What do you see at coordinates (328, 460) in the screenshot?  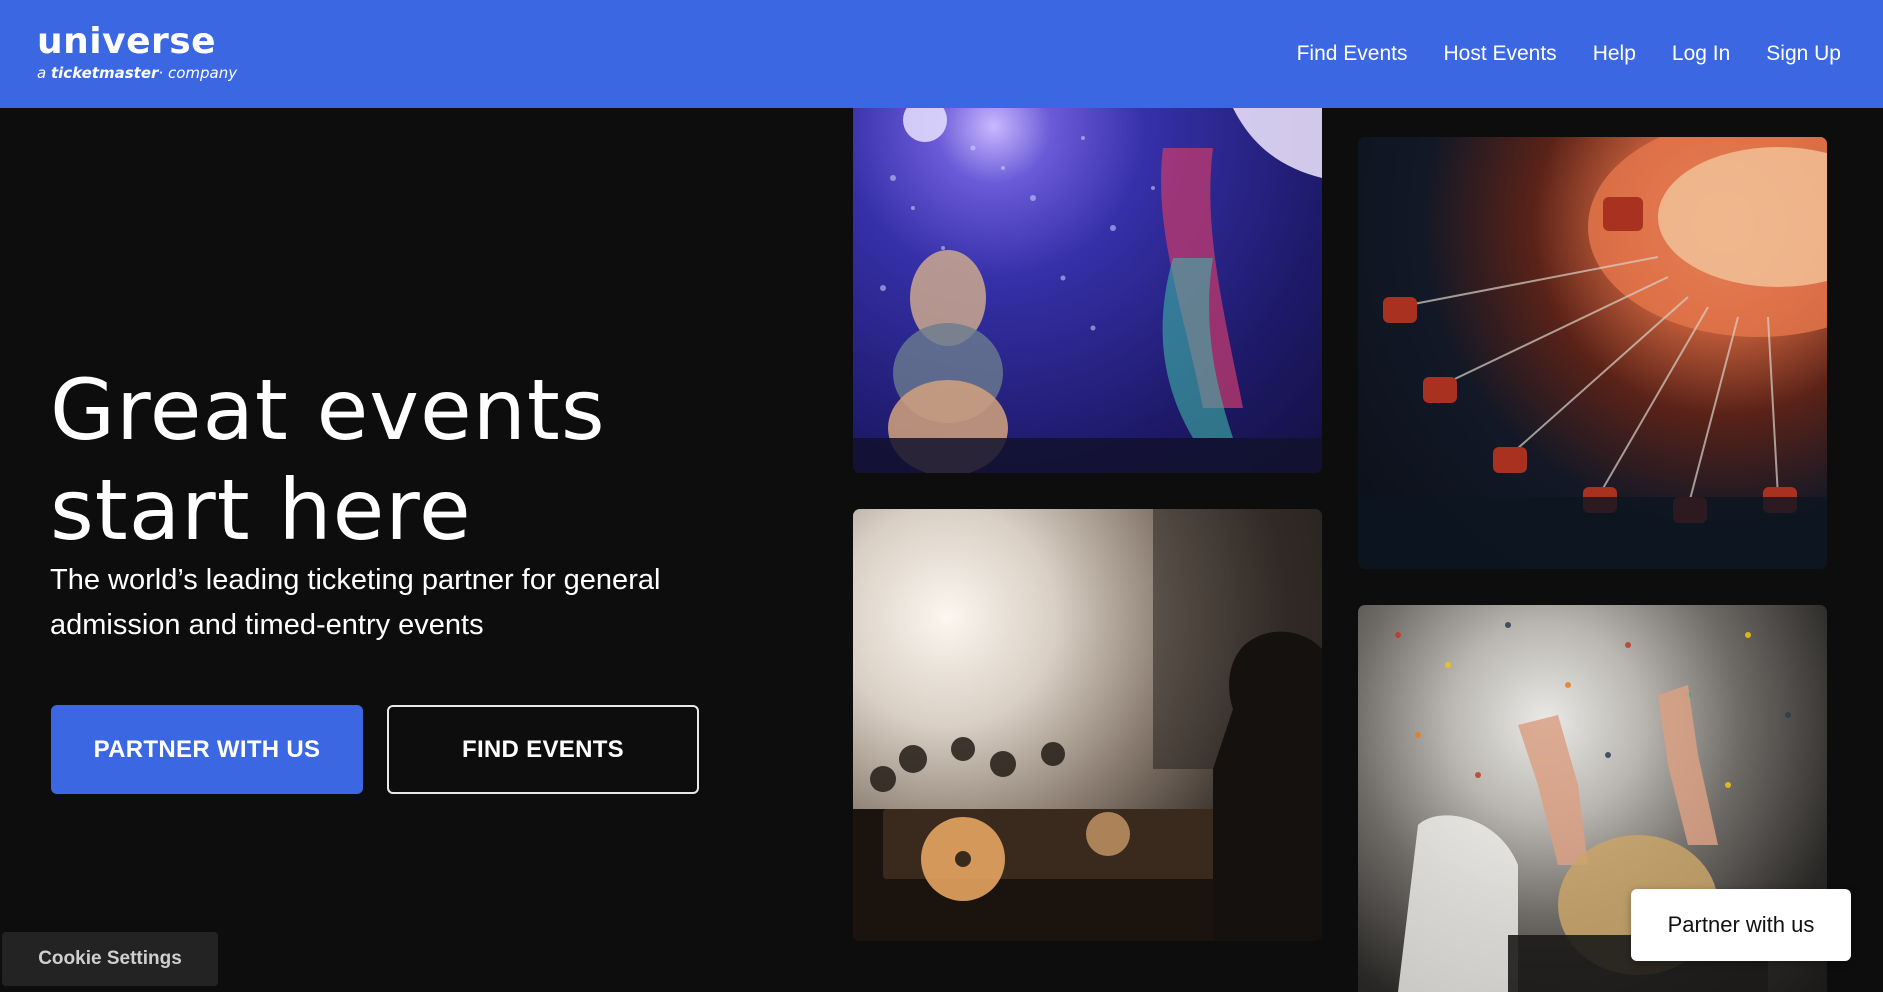 I see `hero-title: Great events start here` at bounding box center [328, 460].